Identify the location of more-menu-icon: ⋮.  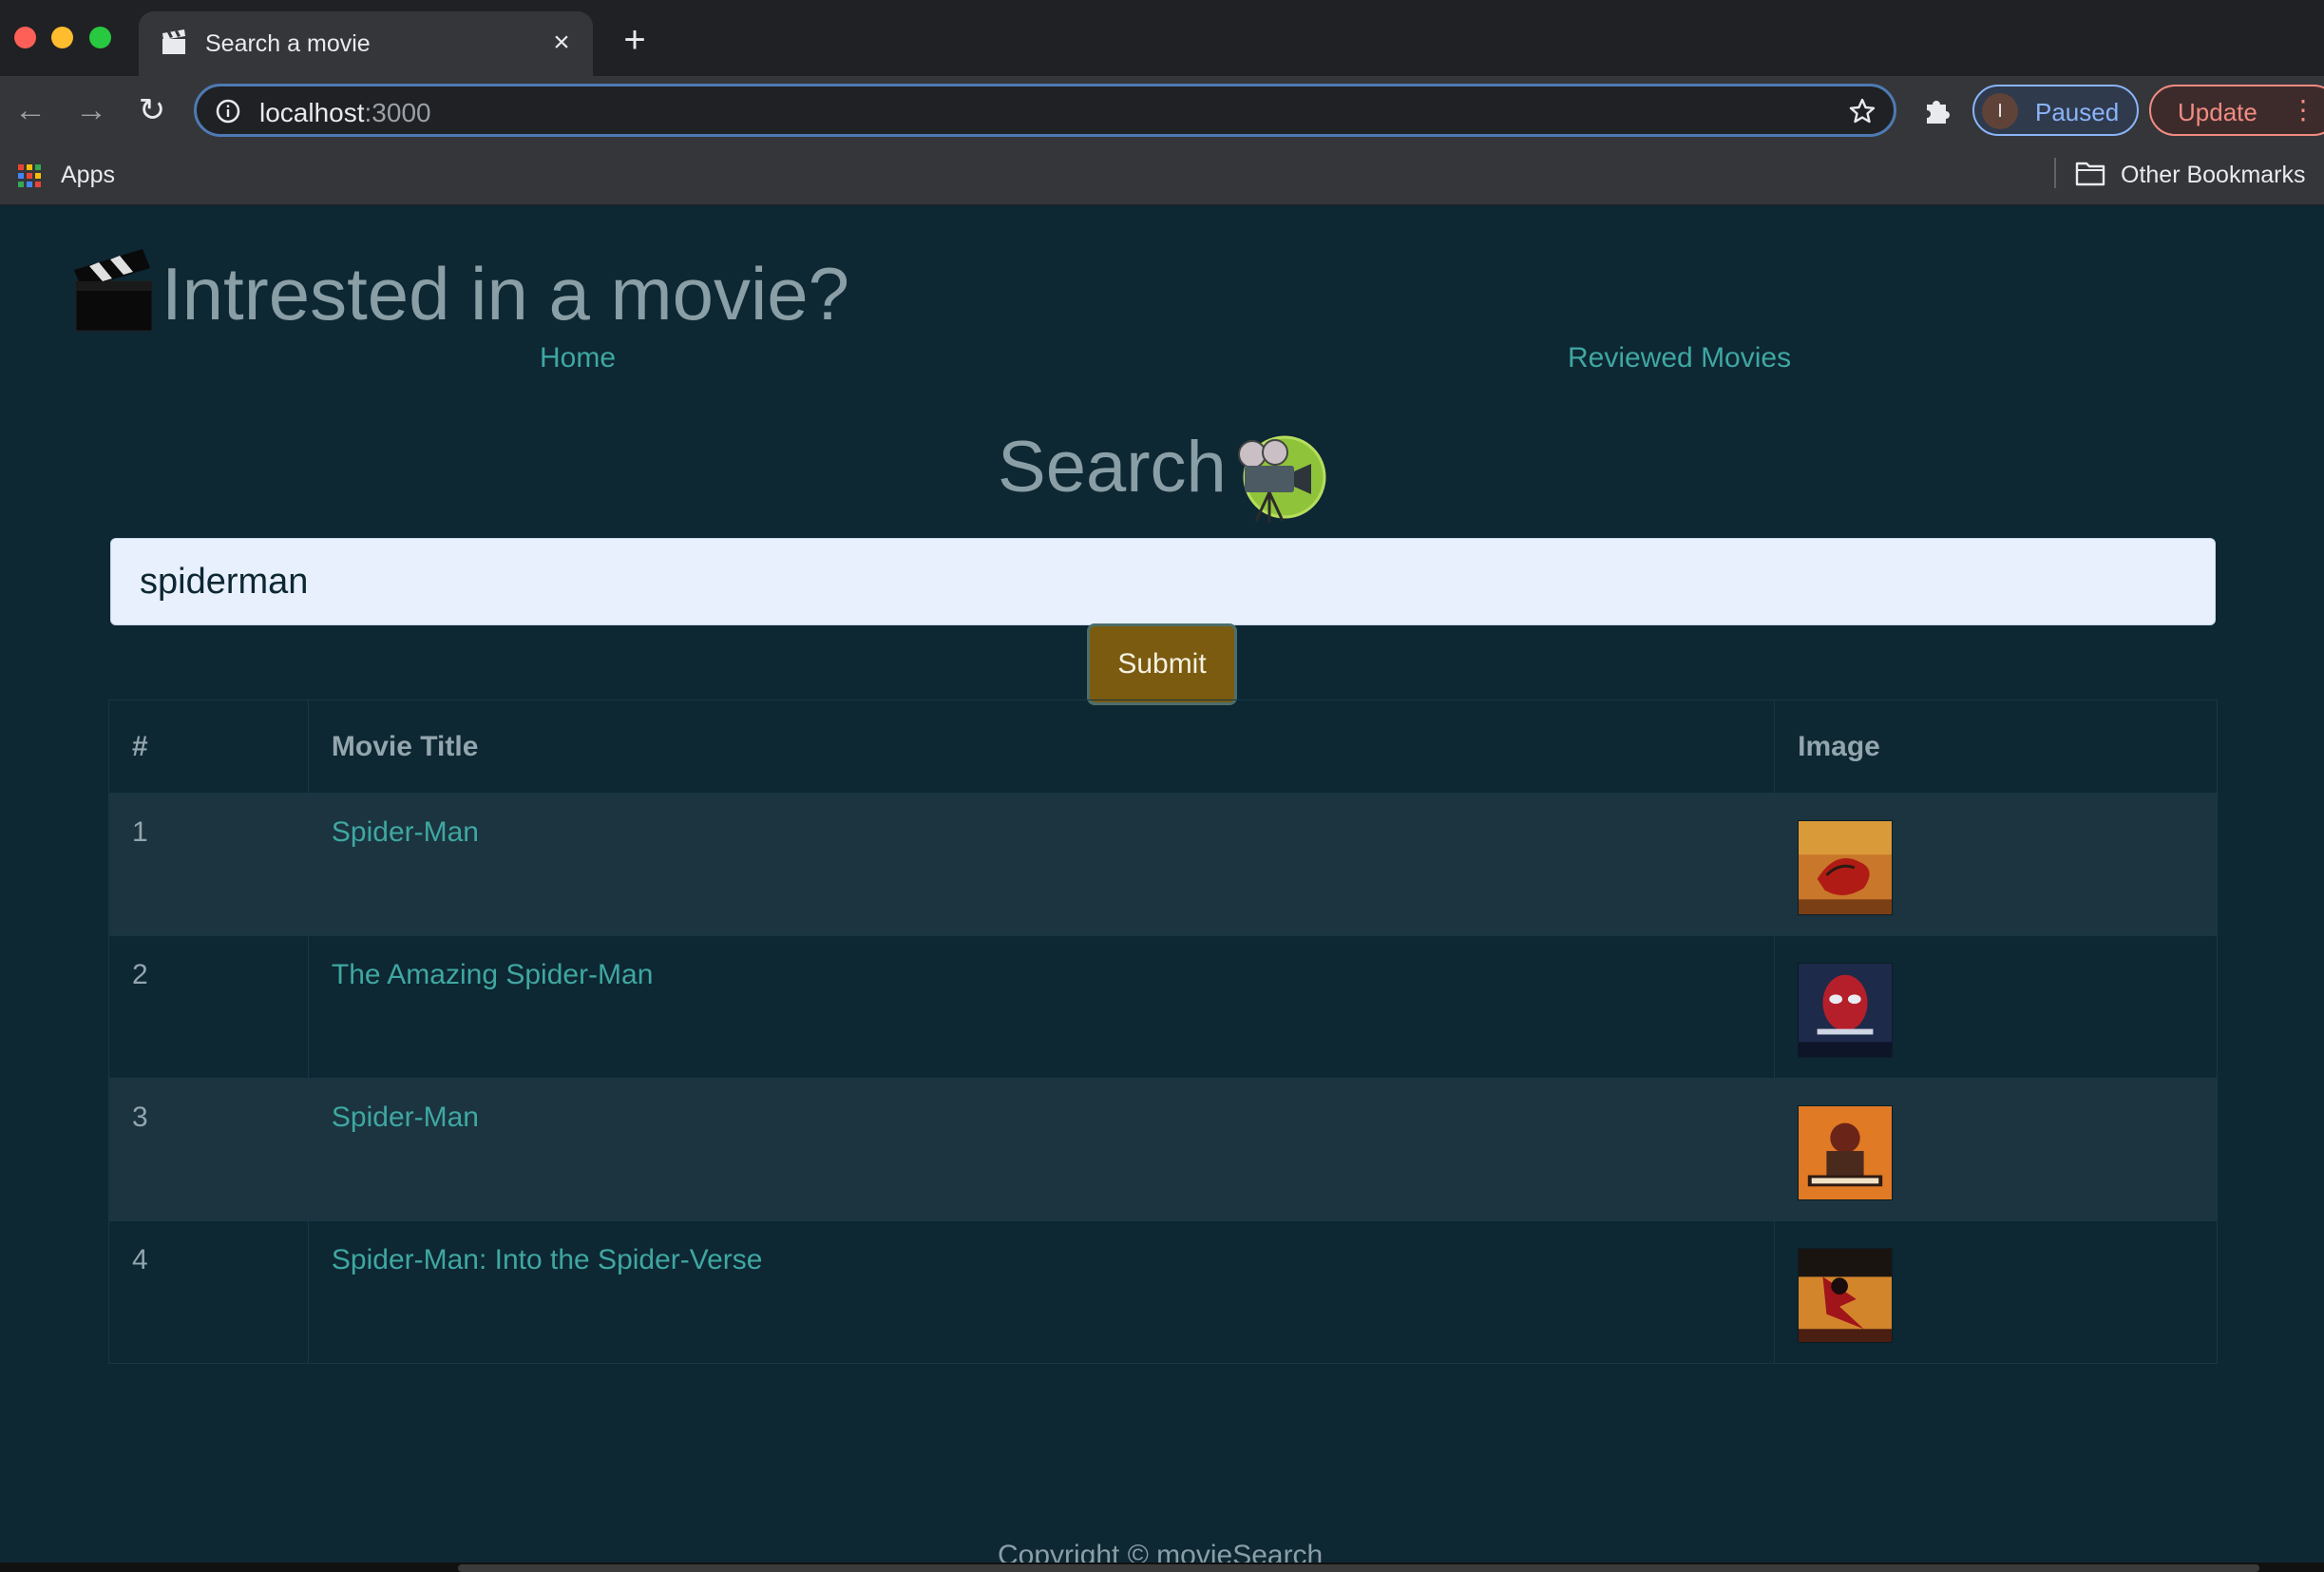
(2303, 110).